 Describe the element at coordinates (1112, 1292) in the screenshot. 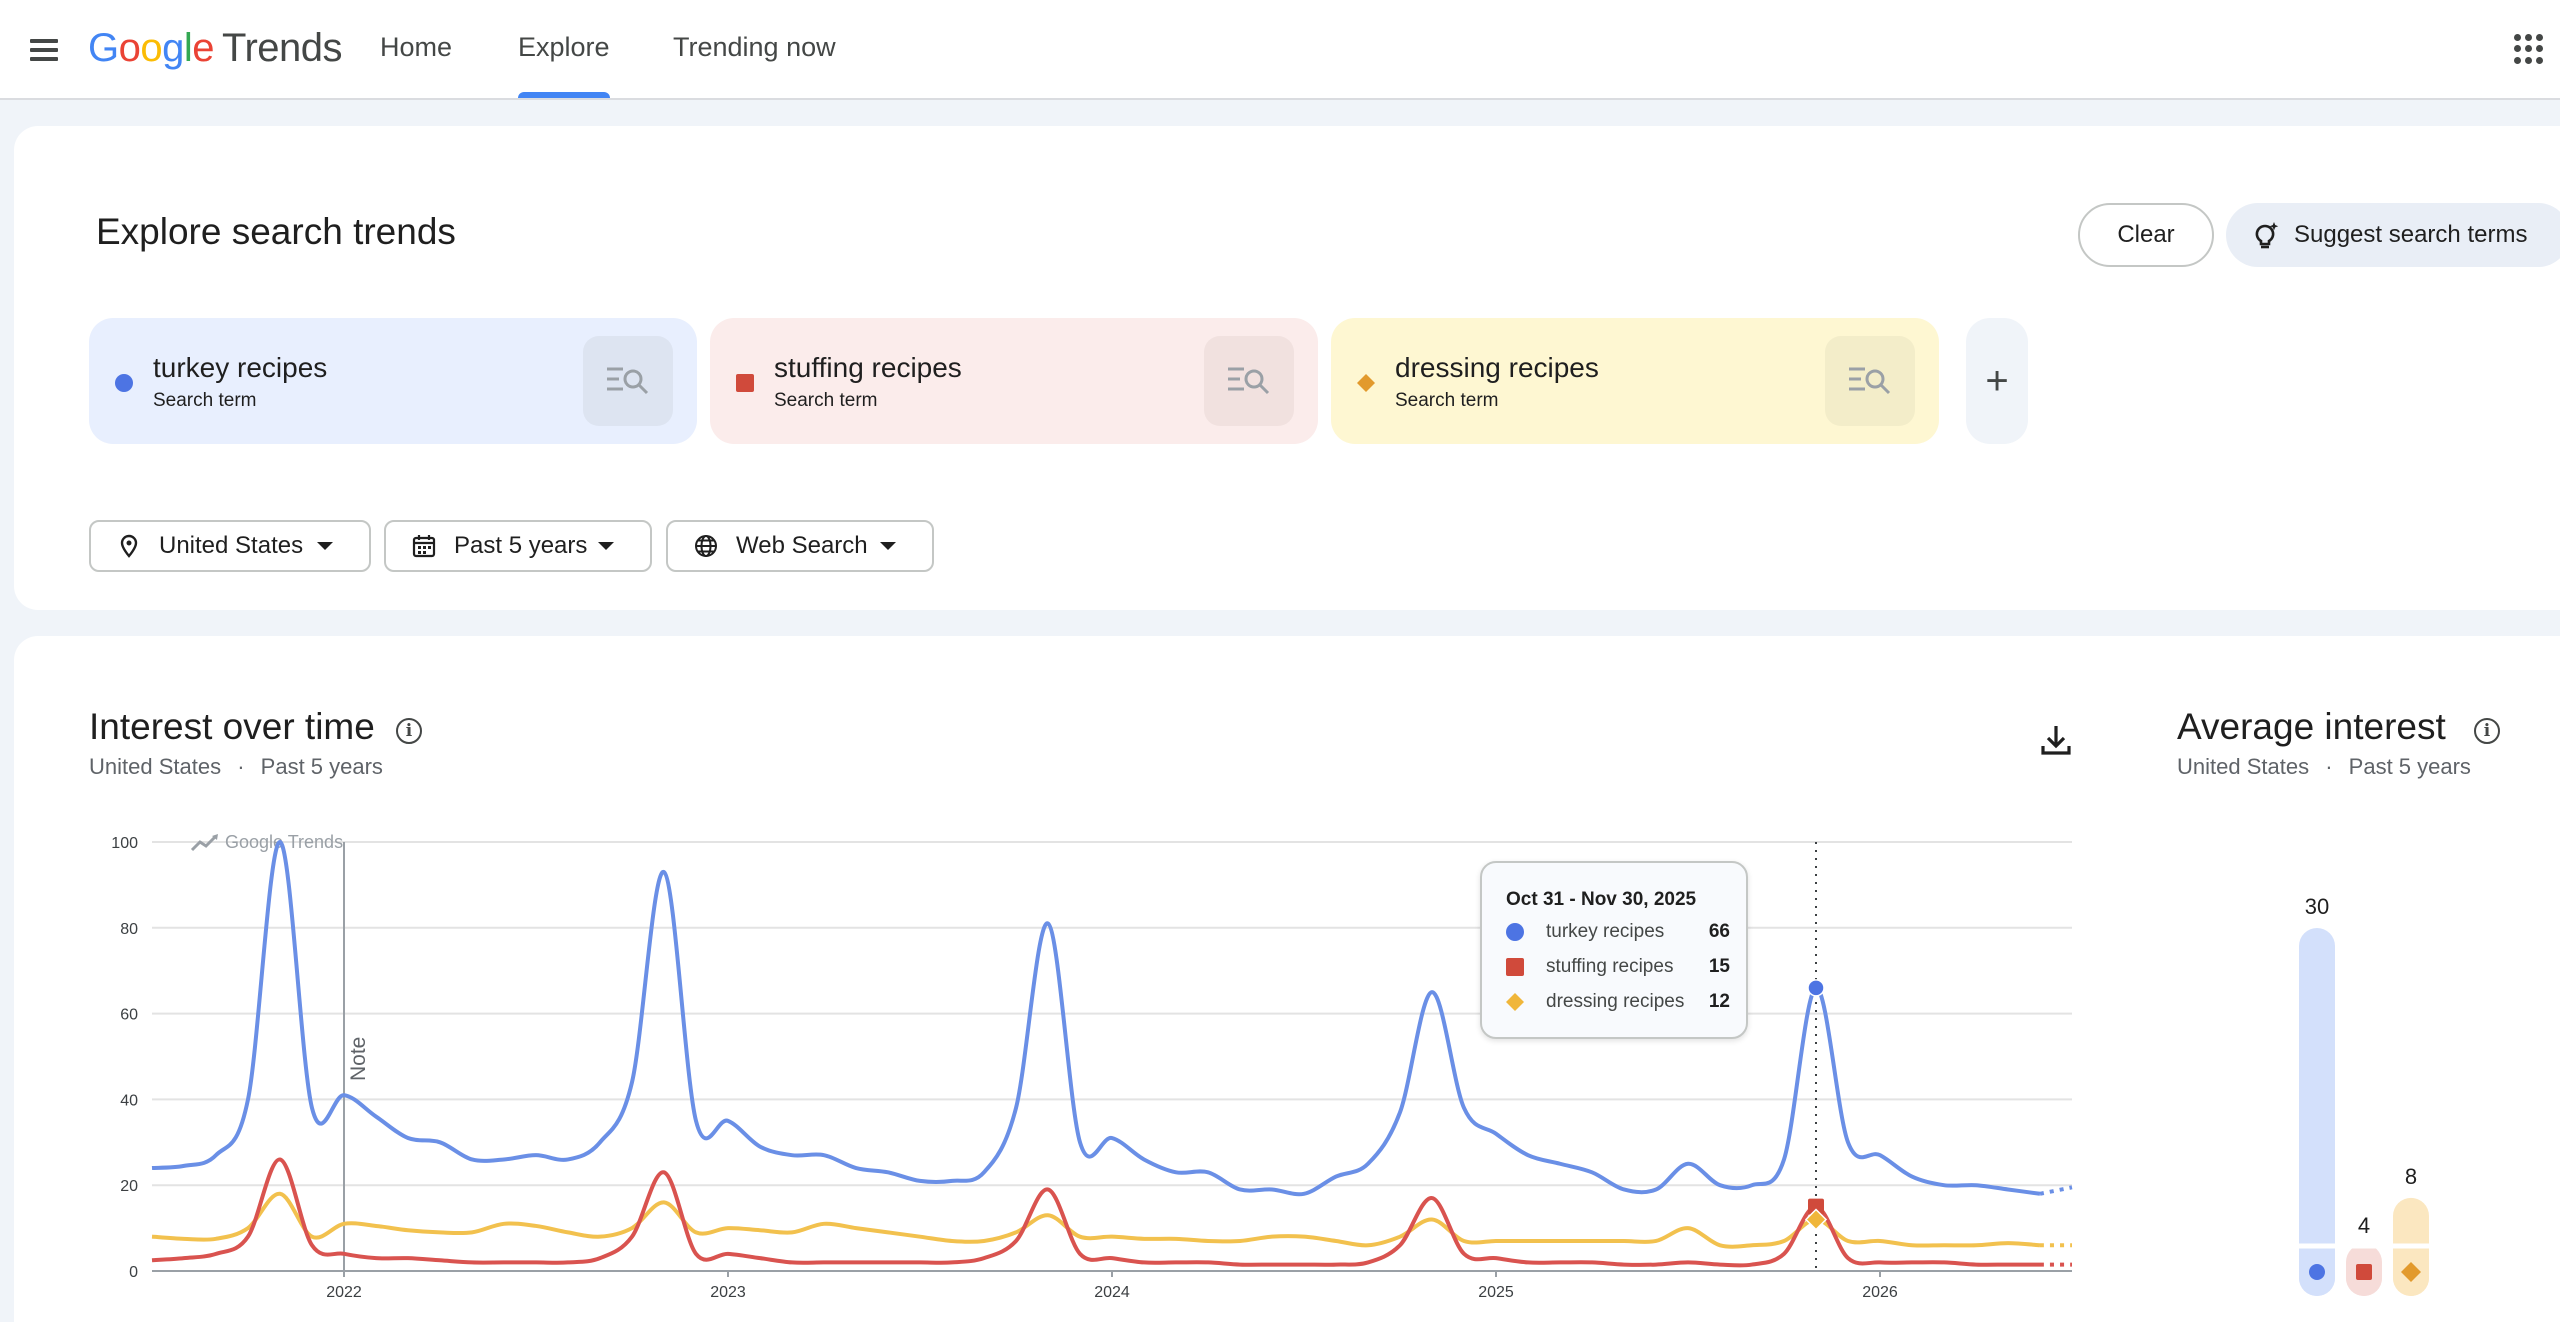

I see `x-tick-label: 2024` at that location.